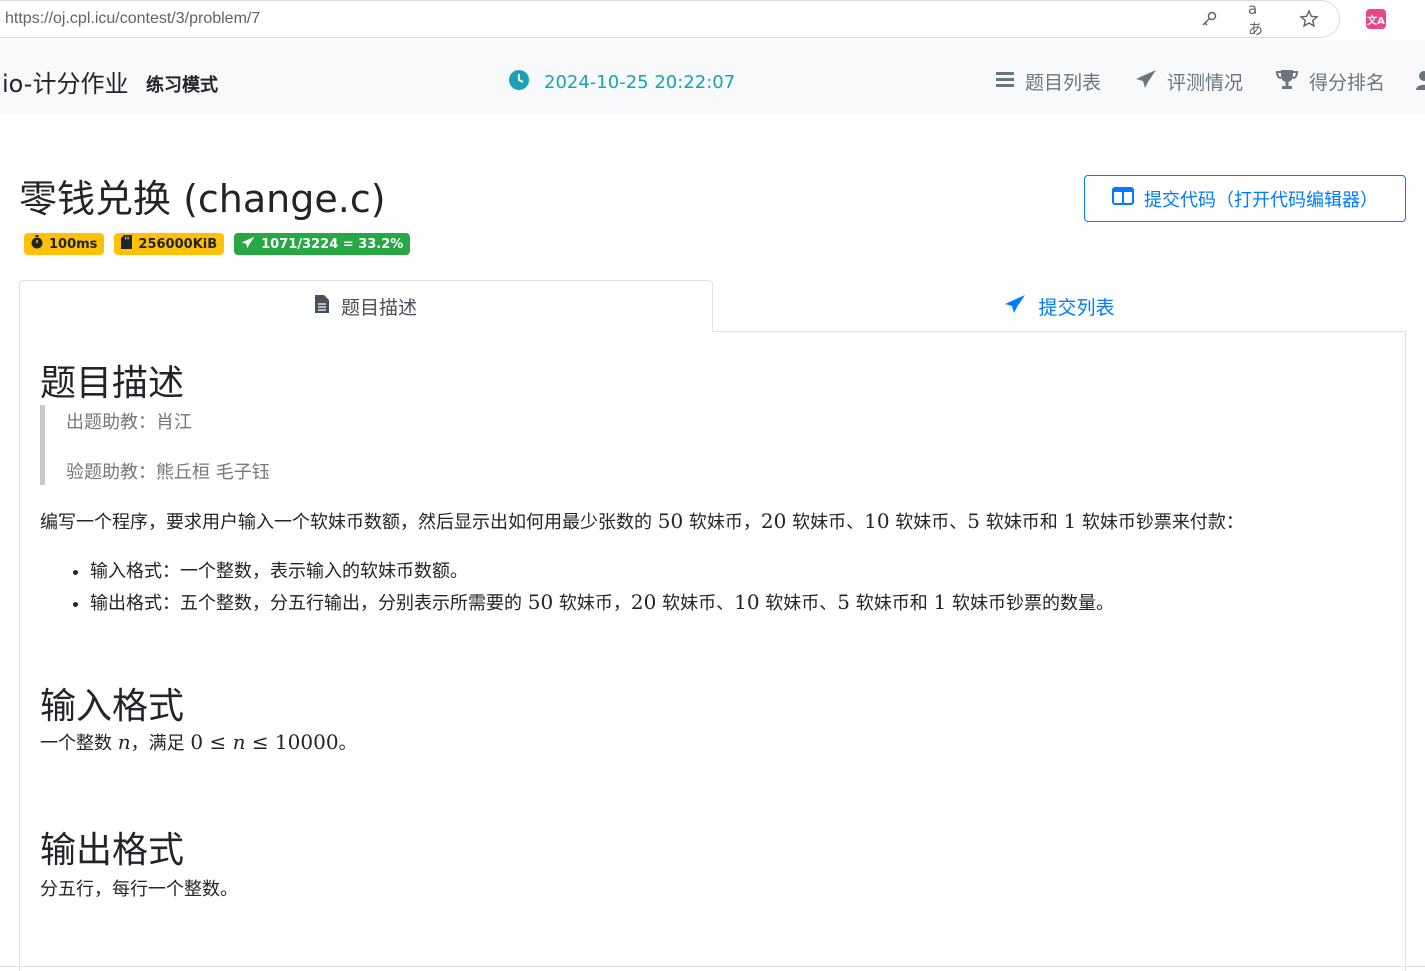 This screenshot has width=1425, height=971. I want to click on b2-text-3: 软妹币、, so click(695, 603).